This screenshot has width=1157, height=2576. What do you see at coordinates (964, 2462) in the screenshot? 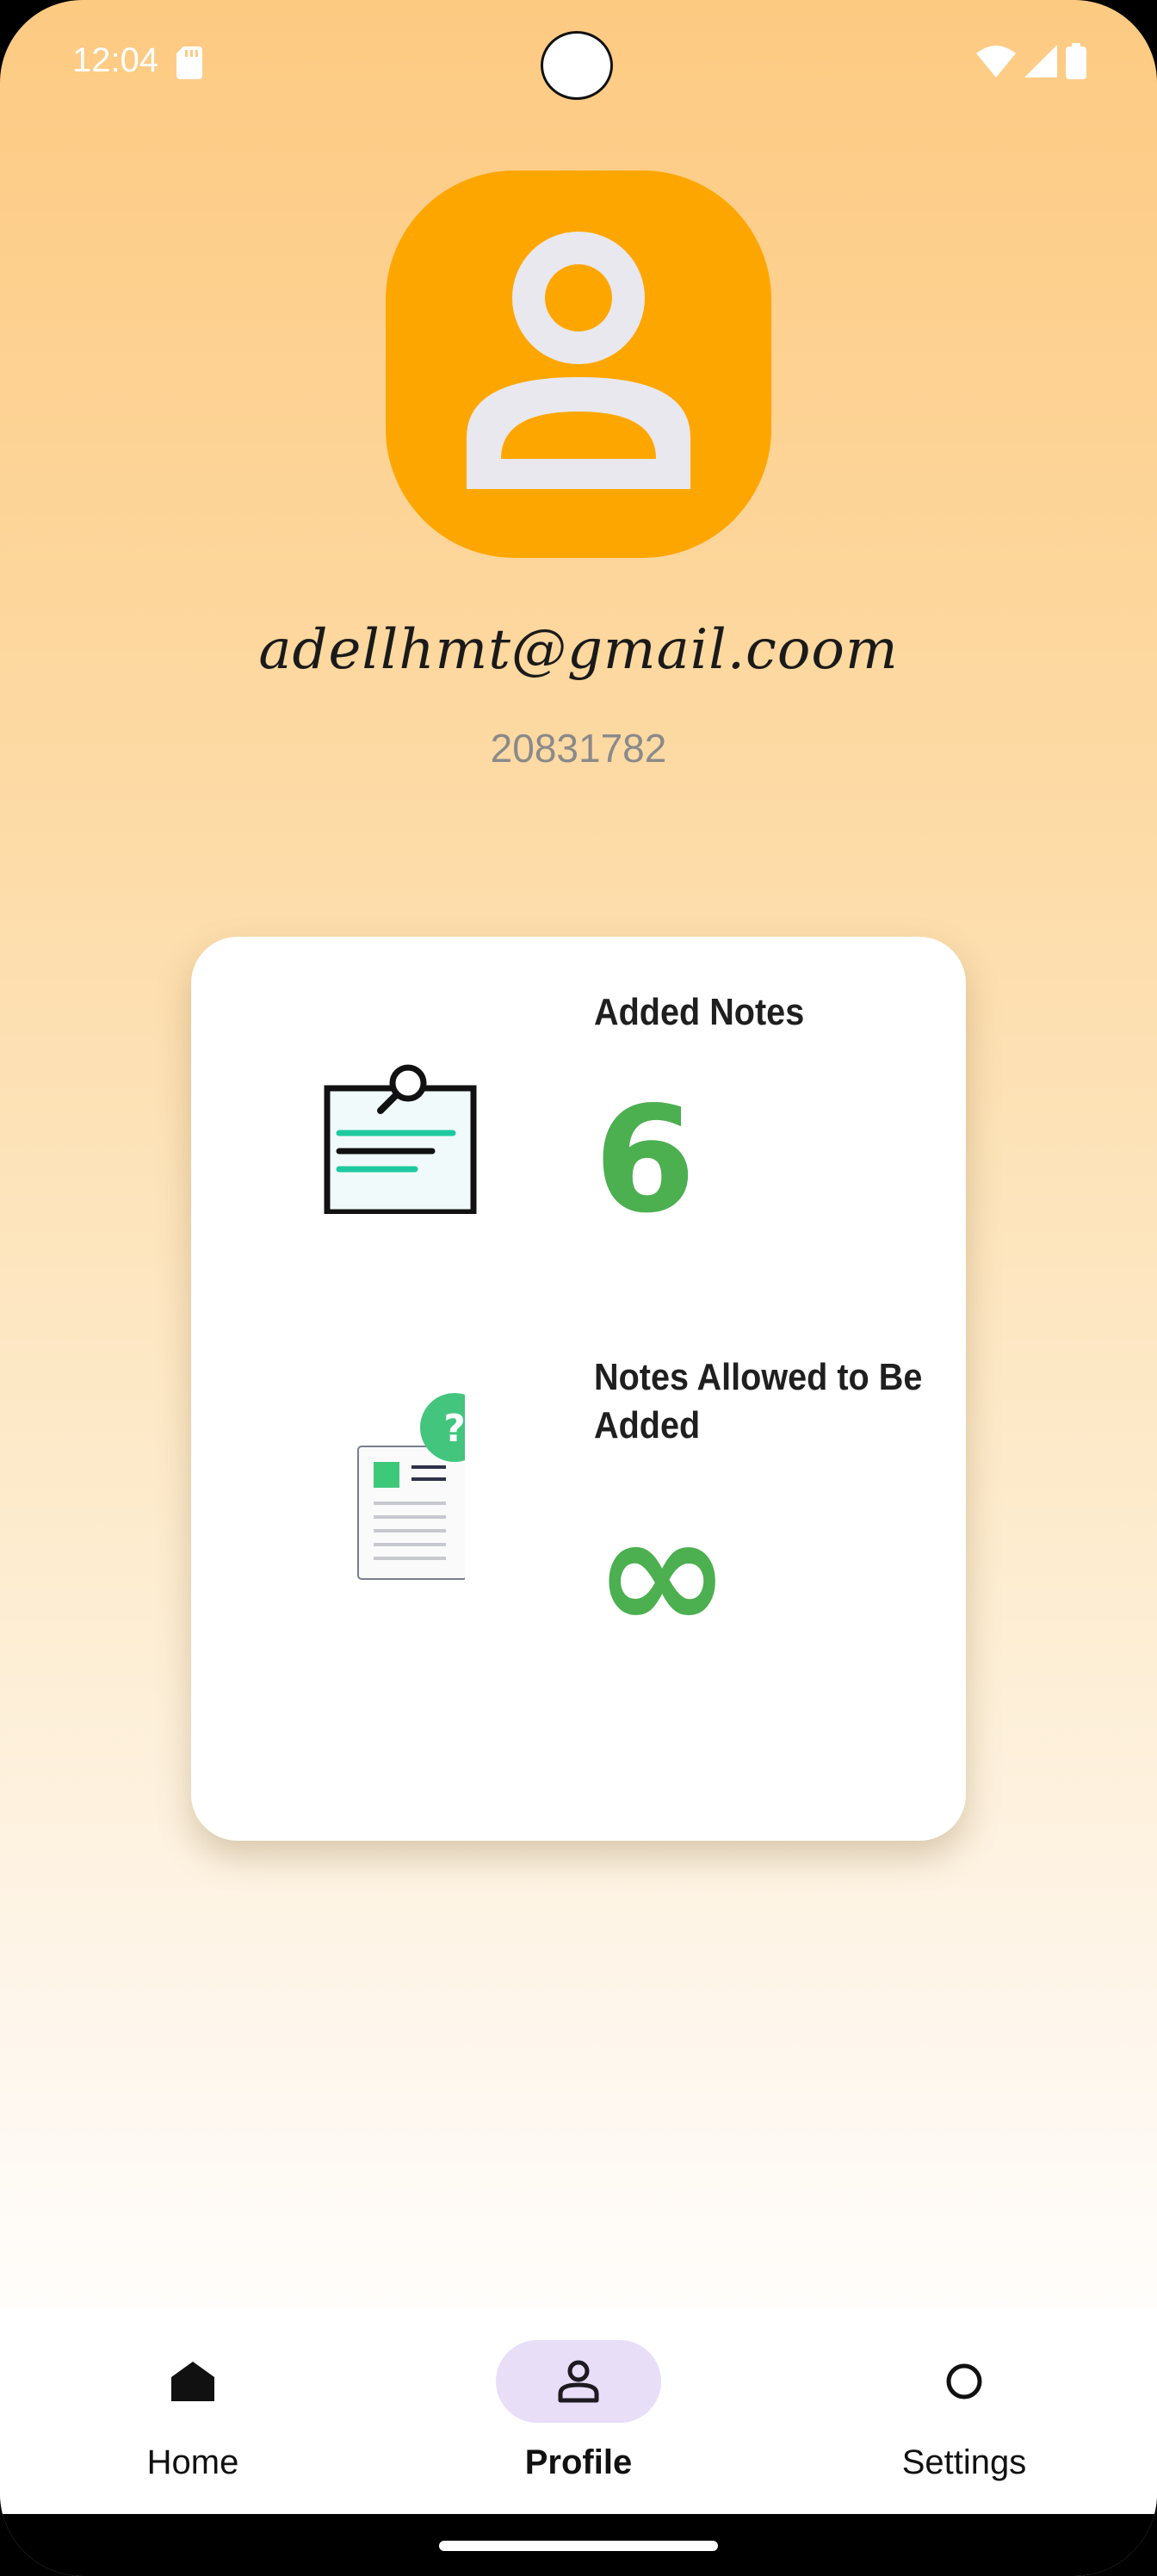
I see `nav-settings-label: Settings` at bounding box center [964, 2462].